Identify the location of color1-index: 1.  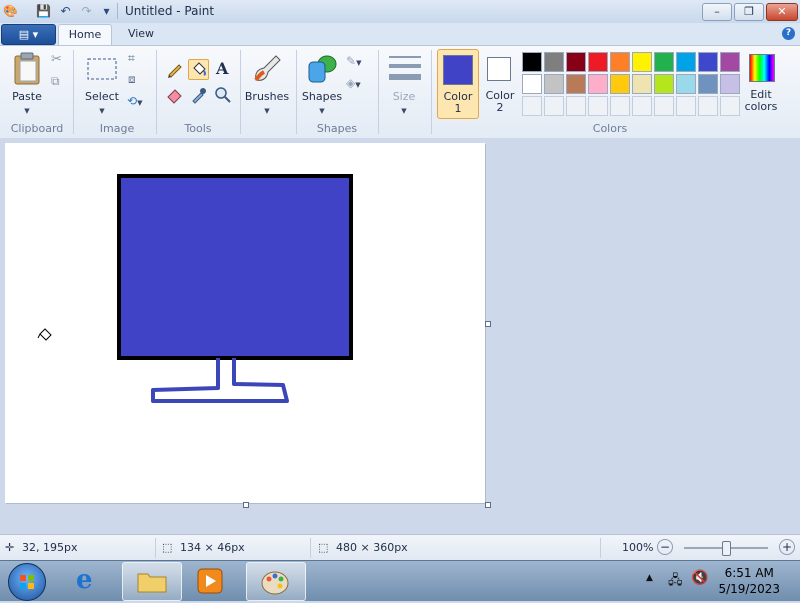
(458, 108).